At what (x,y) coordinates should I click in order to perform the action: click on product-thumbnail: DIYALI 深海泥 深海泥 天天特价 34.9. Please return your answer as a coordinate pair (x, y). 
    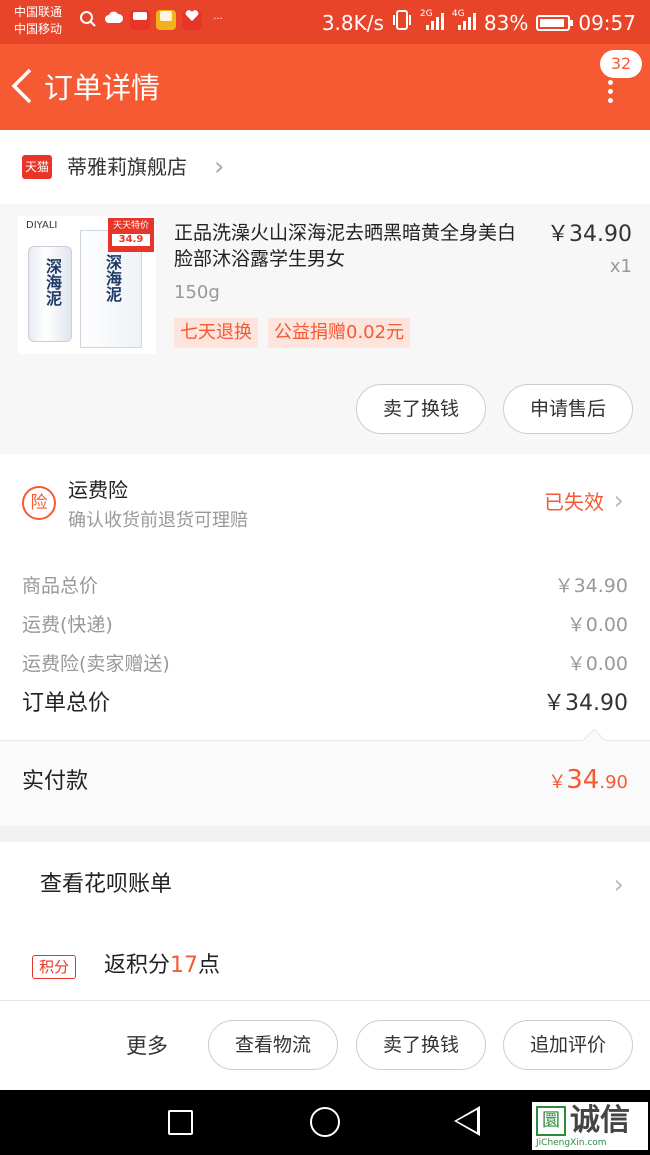
    Looking at the image, I should click on (87, 285).